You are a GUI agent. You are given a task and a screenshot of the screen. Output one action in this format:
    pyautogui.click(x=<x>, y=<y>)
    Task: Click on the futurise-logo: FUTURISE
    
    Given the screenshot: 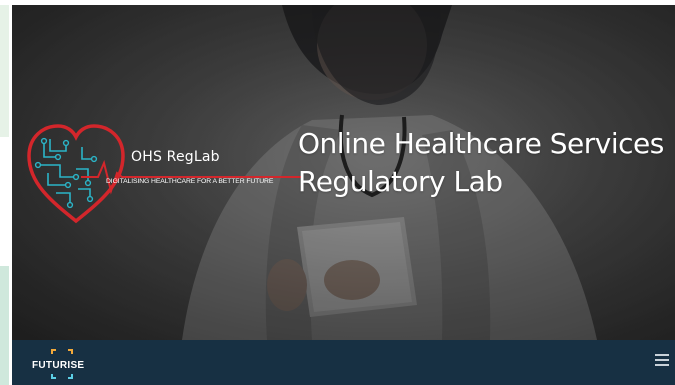 What is the action you would take?
    pyautogui.click(x=62, y=363)
    